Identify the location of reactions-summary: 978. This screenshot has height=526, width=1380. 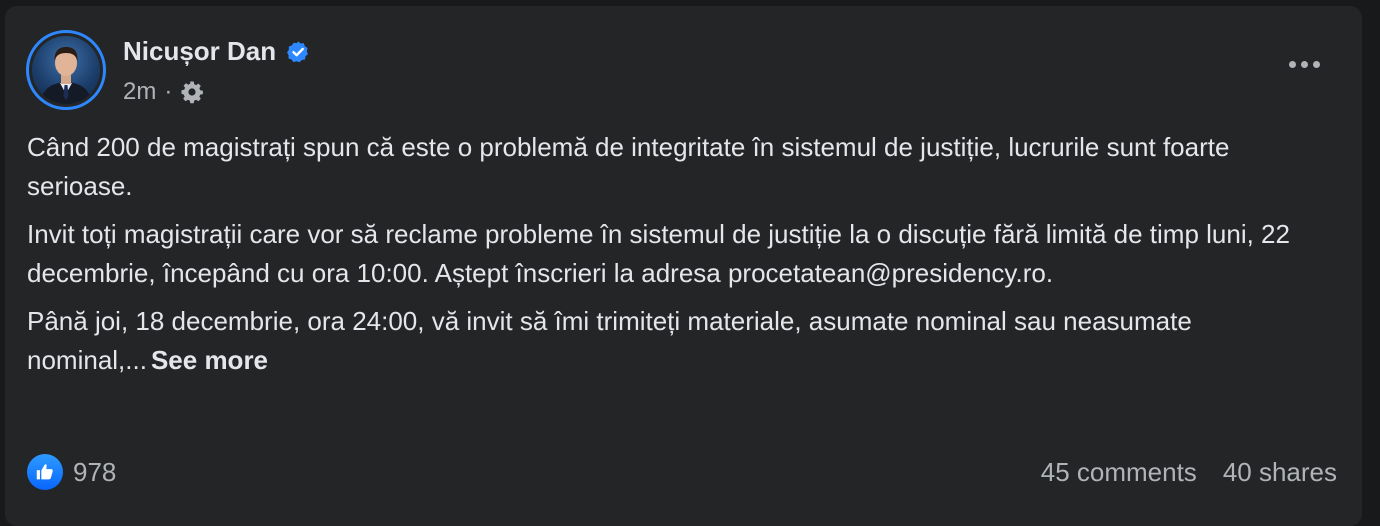
(71, 472).